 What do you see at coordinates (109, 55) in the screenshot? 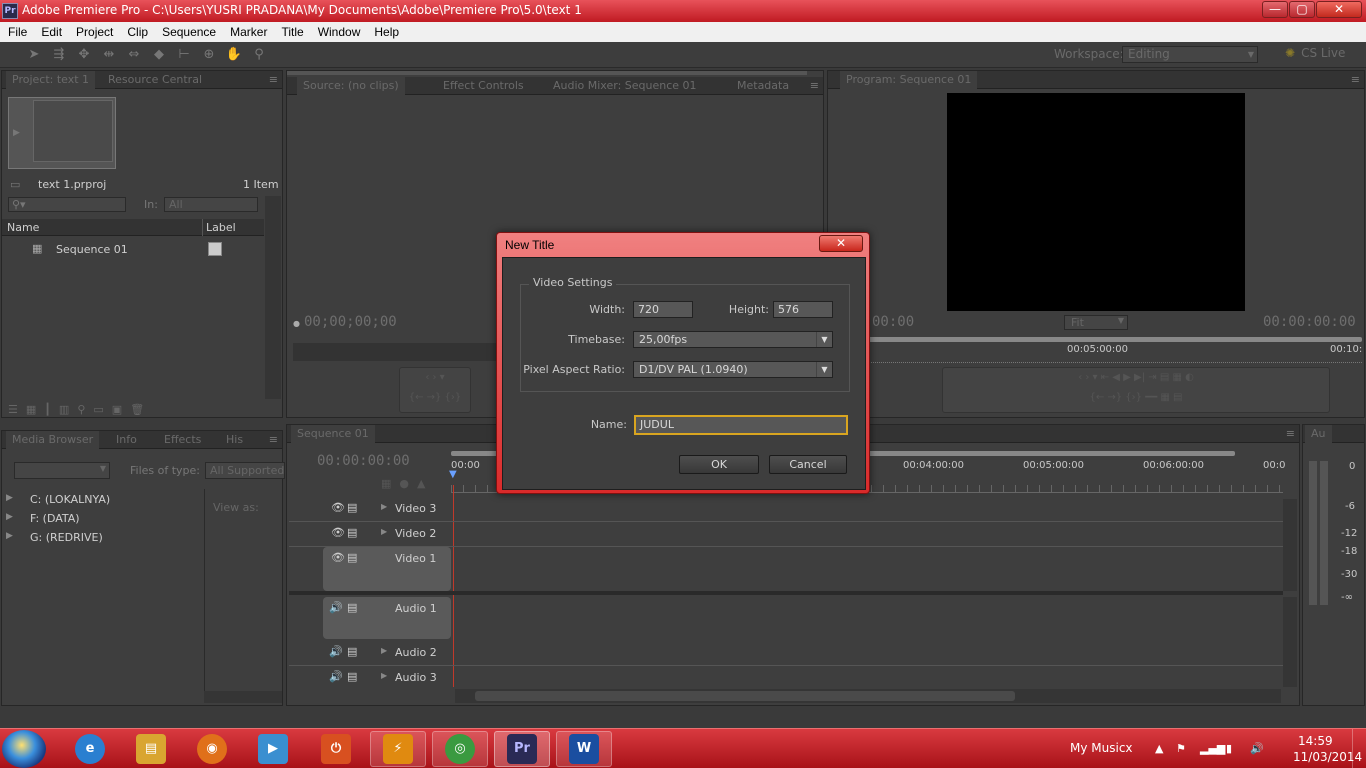
I see `rolling-edit-tool-icon: ⇹` at bounding box center [109, 55].